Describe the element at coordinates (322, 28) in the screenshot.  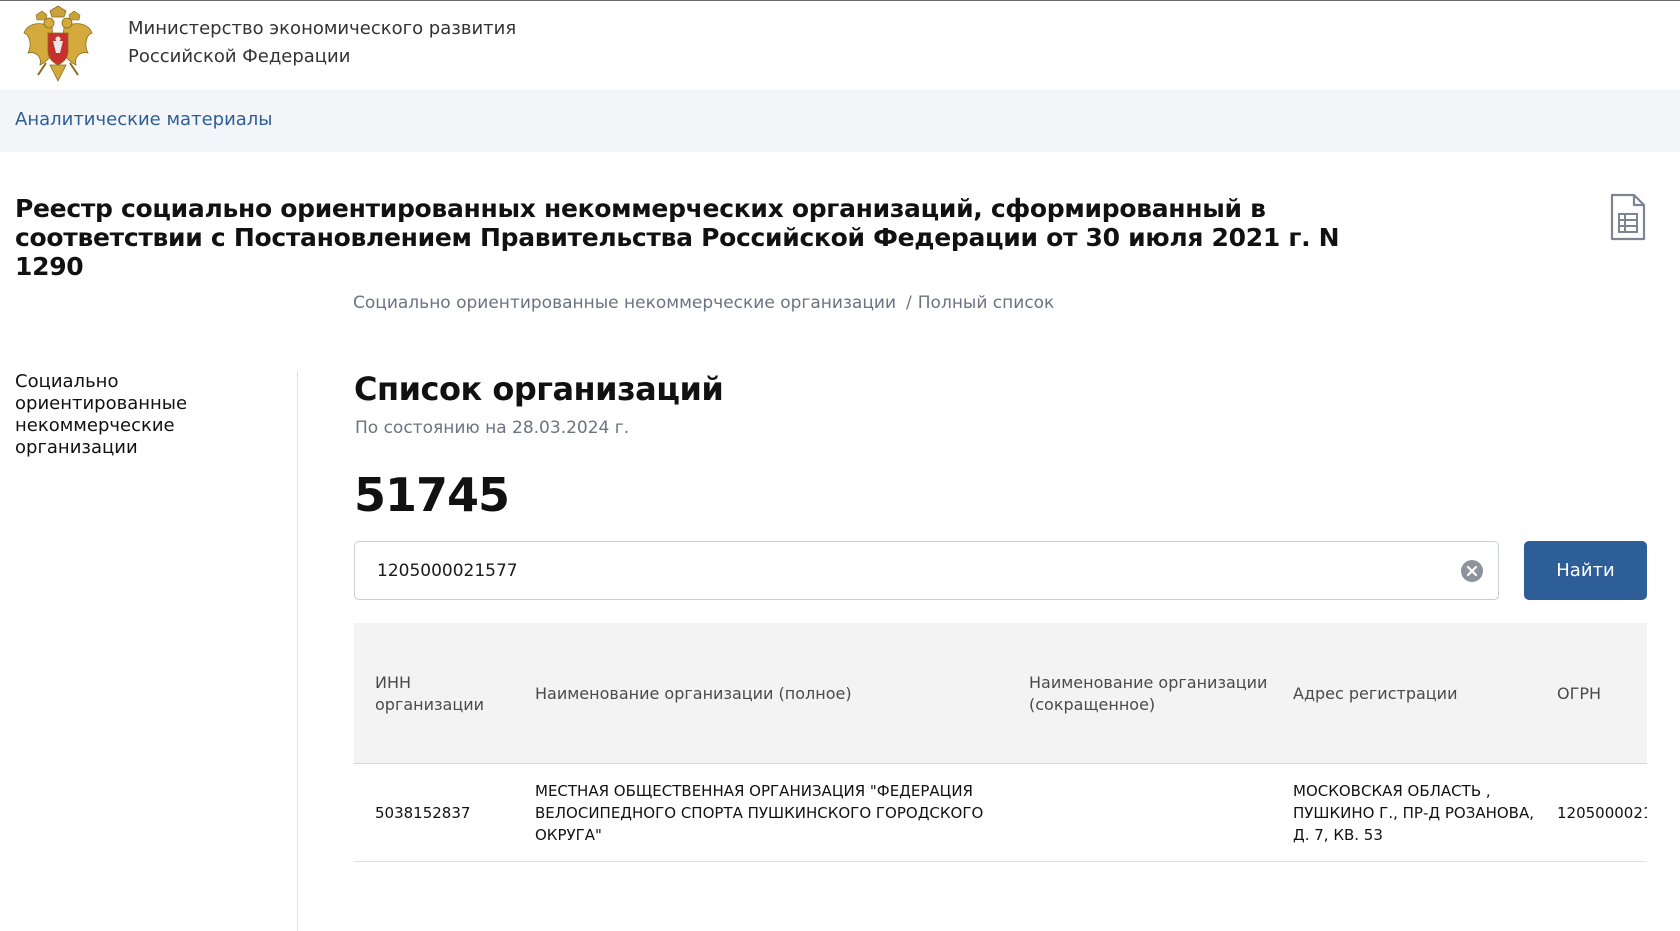
I see `ministry-name-line1: Министерство экономического развития` at that location.